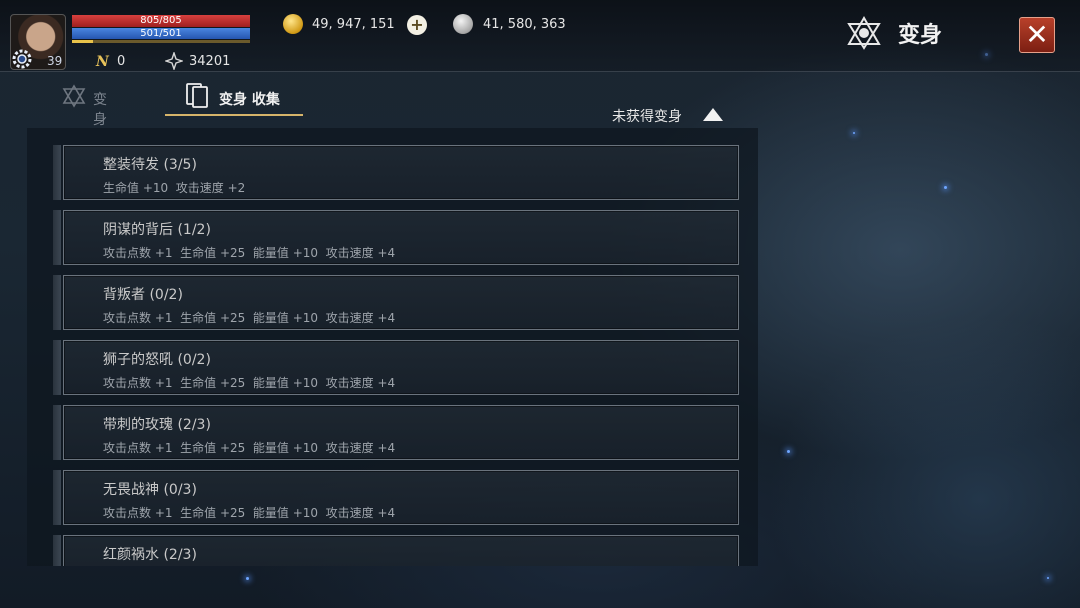 The image size is (1080, 608). Describe the element at coordinates (405, 550) in the screenshot. I see `collection-item: 红颜祸水 (2/3)` at that location.